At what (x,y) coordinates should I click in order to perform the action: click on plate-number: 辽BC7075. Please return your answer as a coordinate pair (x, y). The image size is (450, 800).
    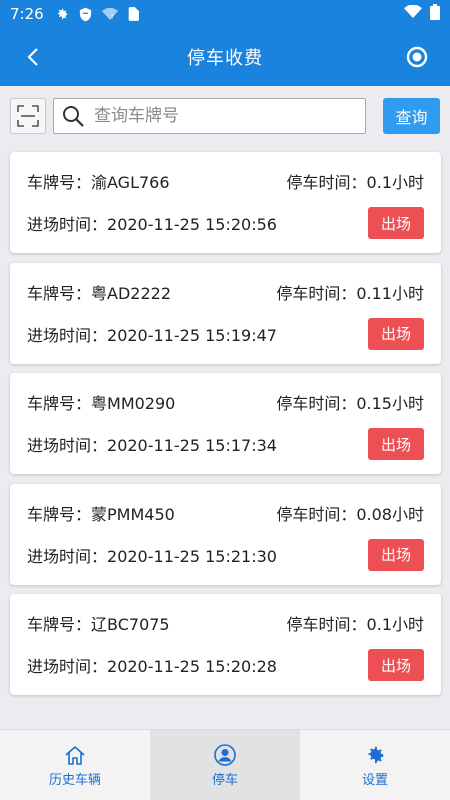
    Looking at the image, I should click on (130, 625).